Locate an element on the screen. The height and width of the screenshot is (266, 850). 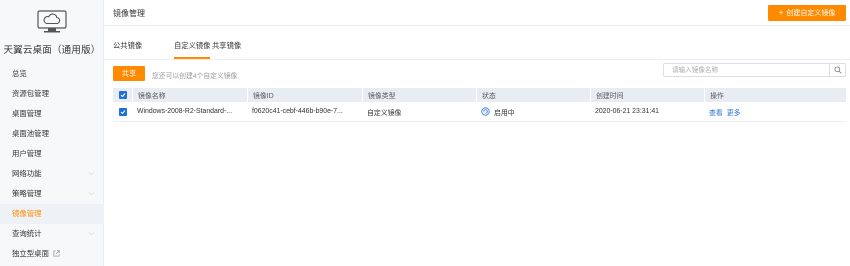
image-type-cell: 自定义镜像 is located at coordinates (384, 113).